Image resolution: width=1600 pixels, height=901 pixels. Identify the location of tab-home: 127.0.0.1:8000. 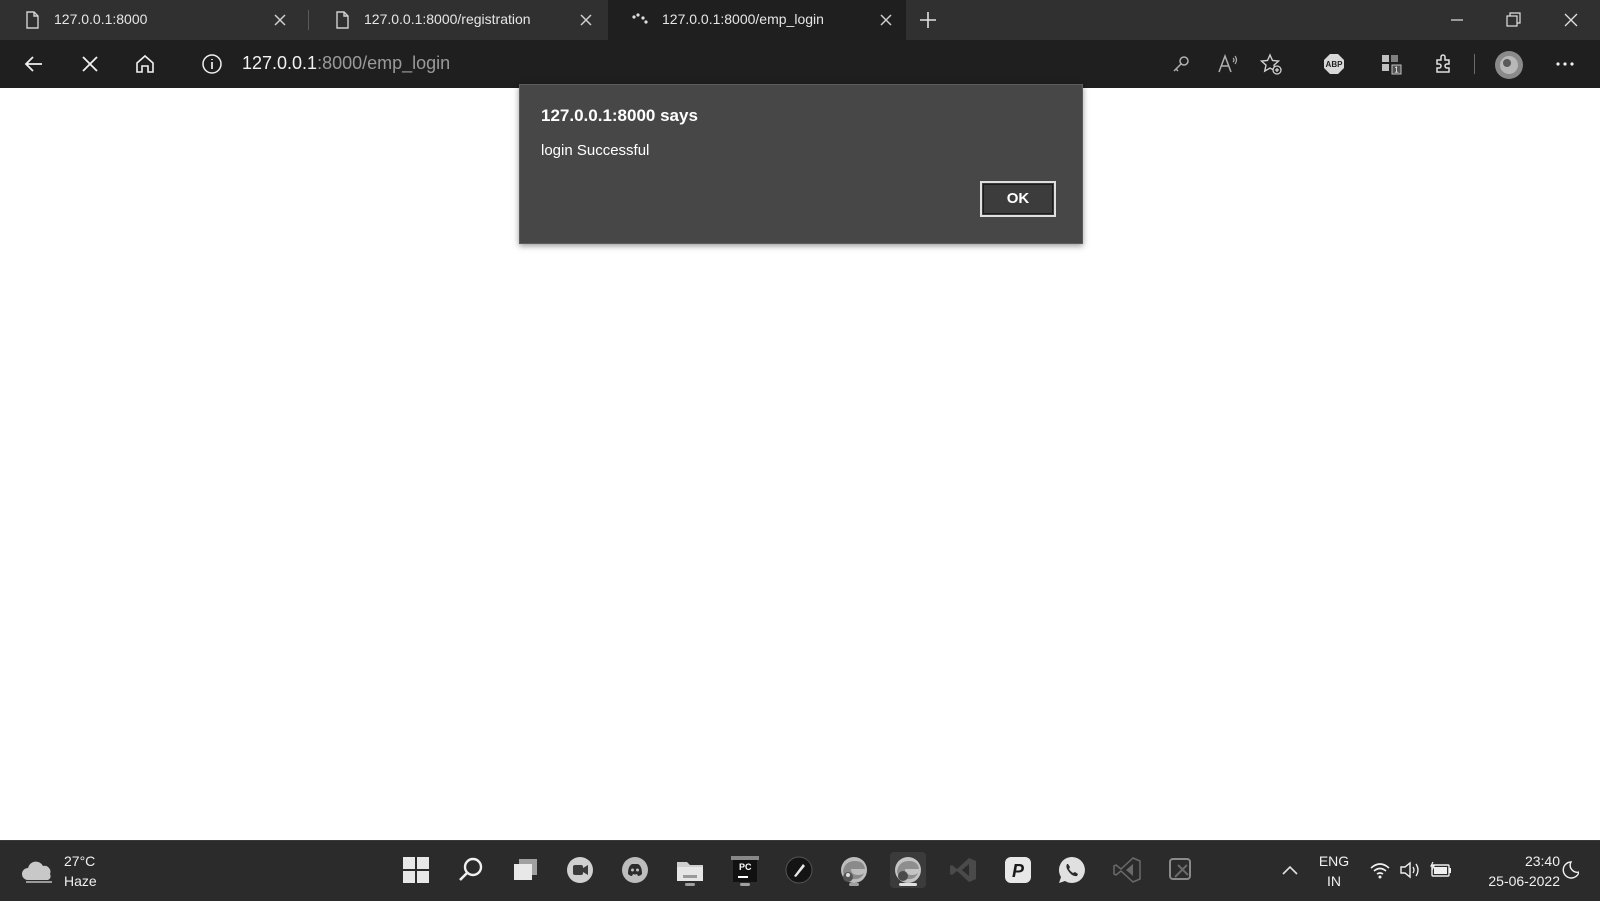
(150, 20).